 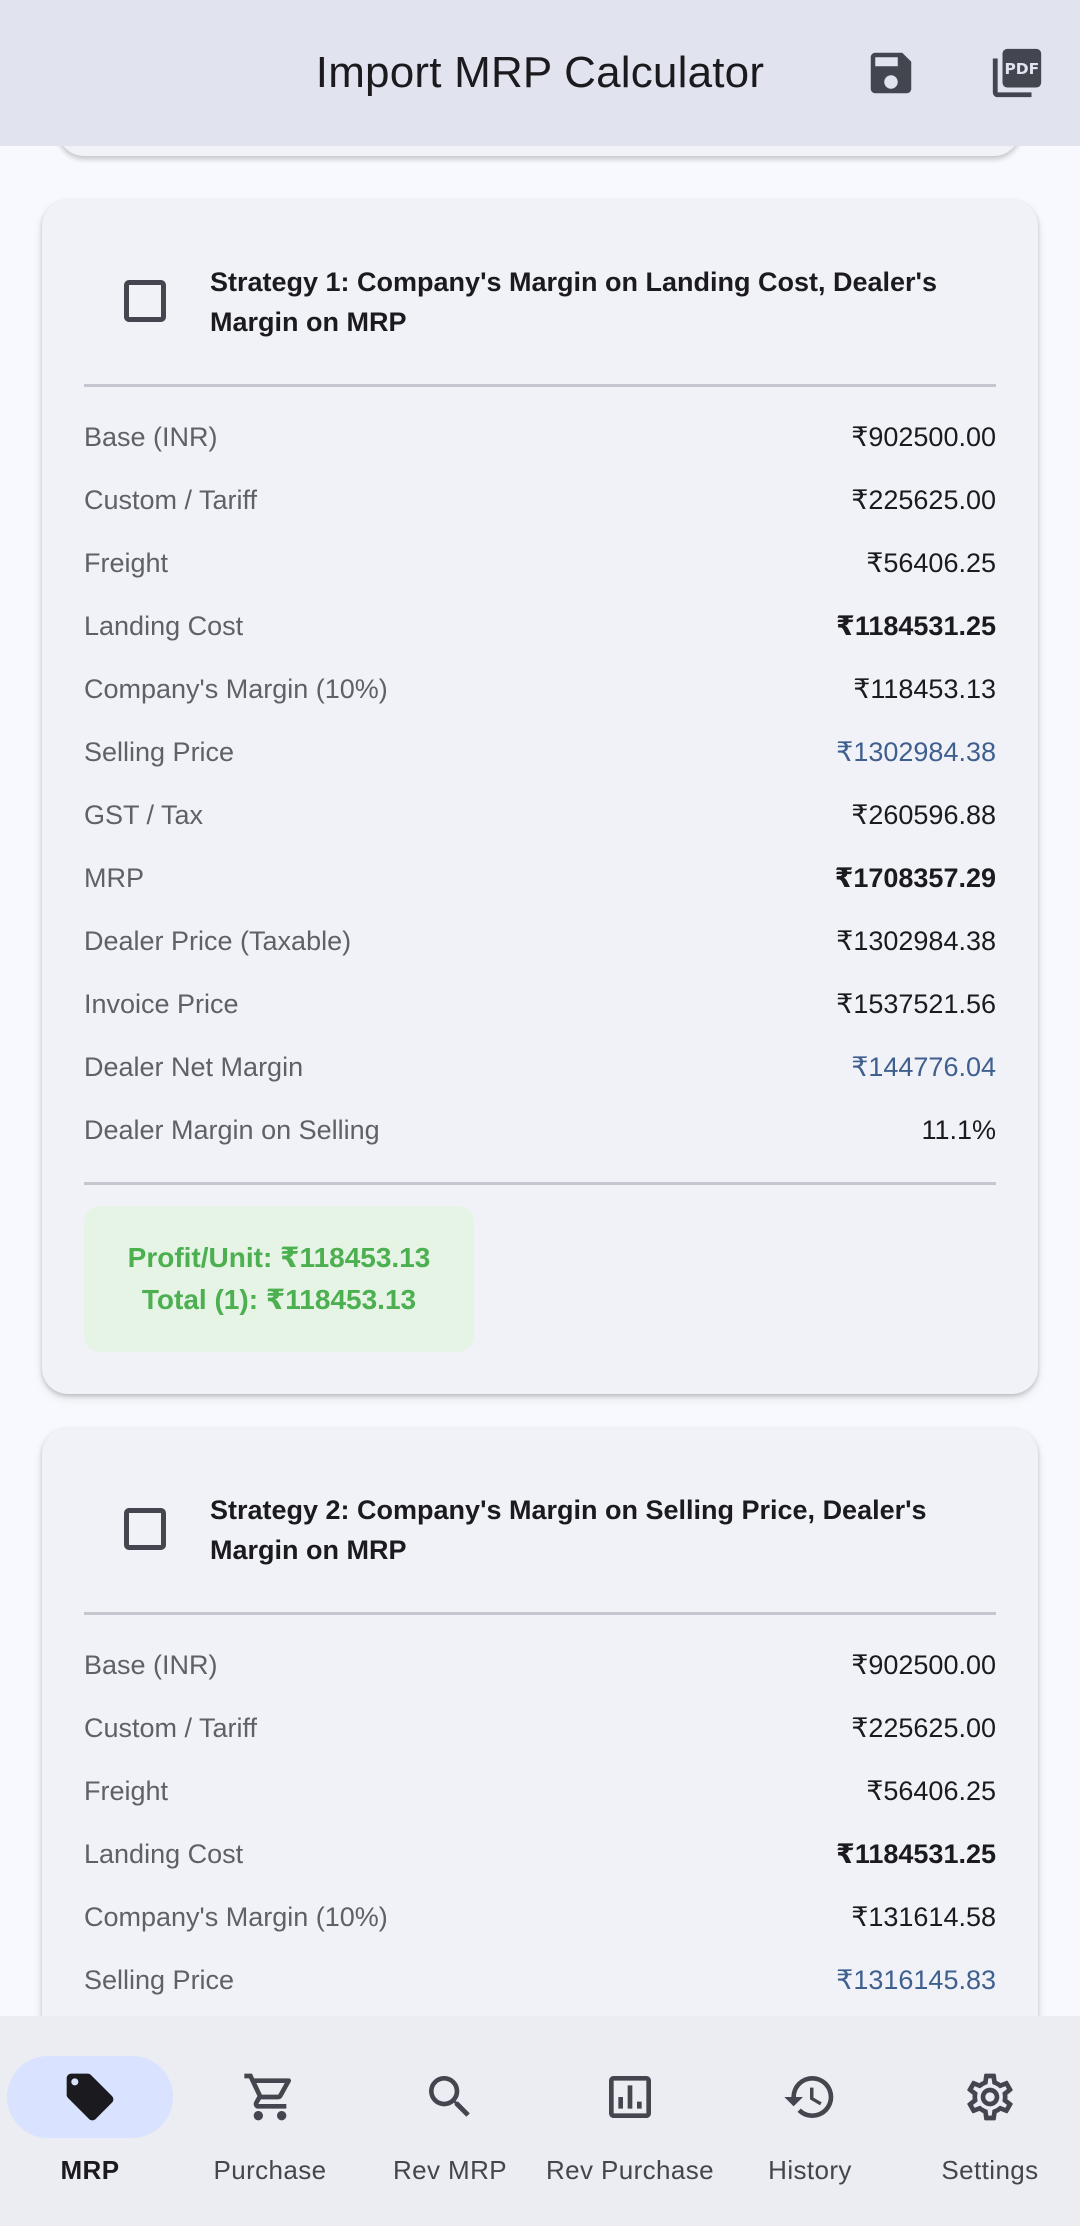 What do you see at coordinates (540, 941) in the screenshot?
I see `row-dealer-price: Dealer Price (Taxable) ₹1302984.38` at bounding box center [540, 941].